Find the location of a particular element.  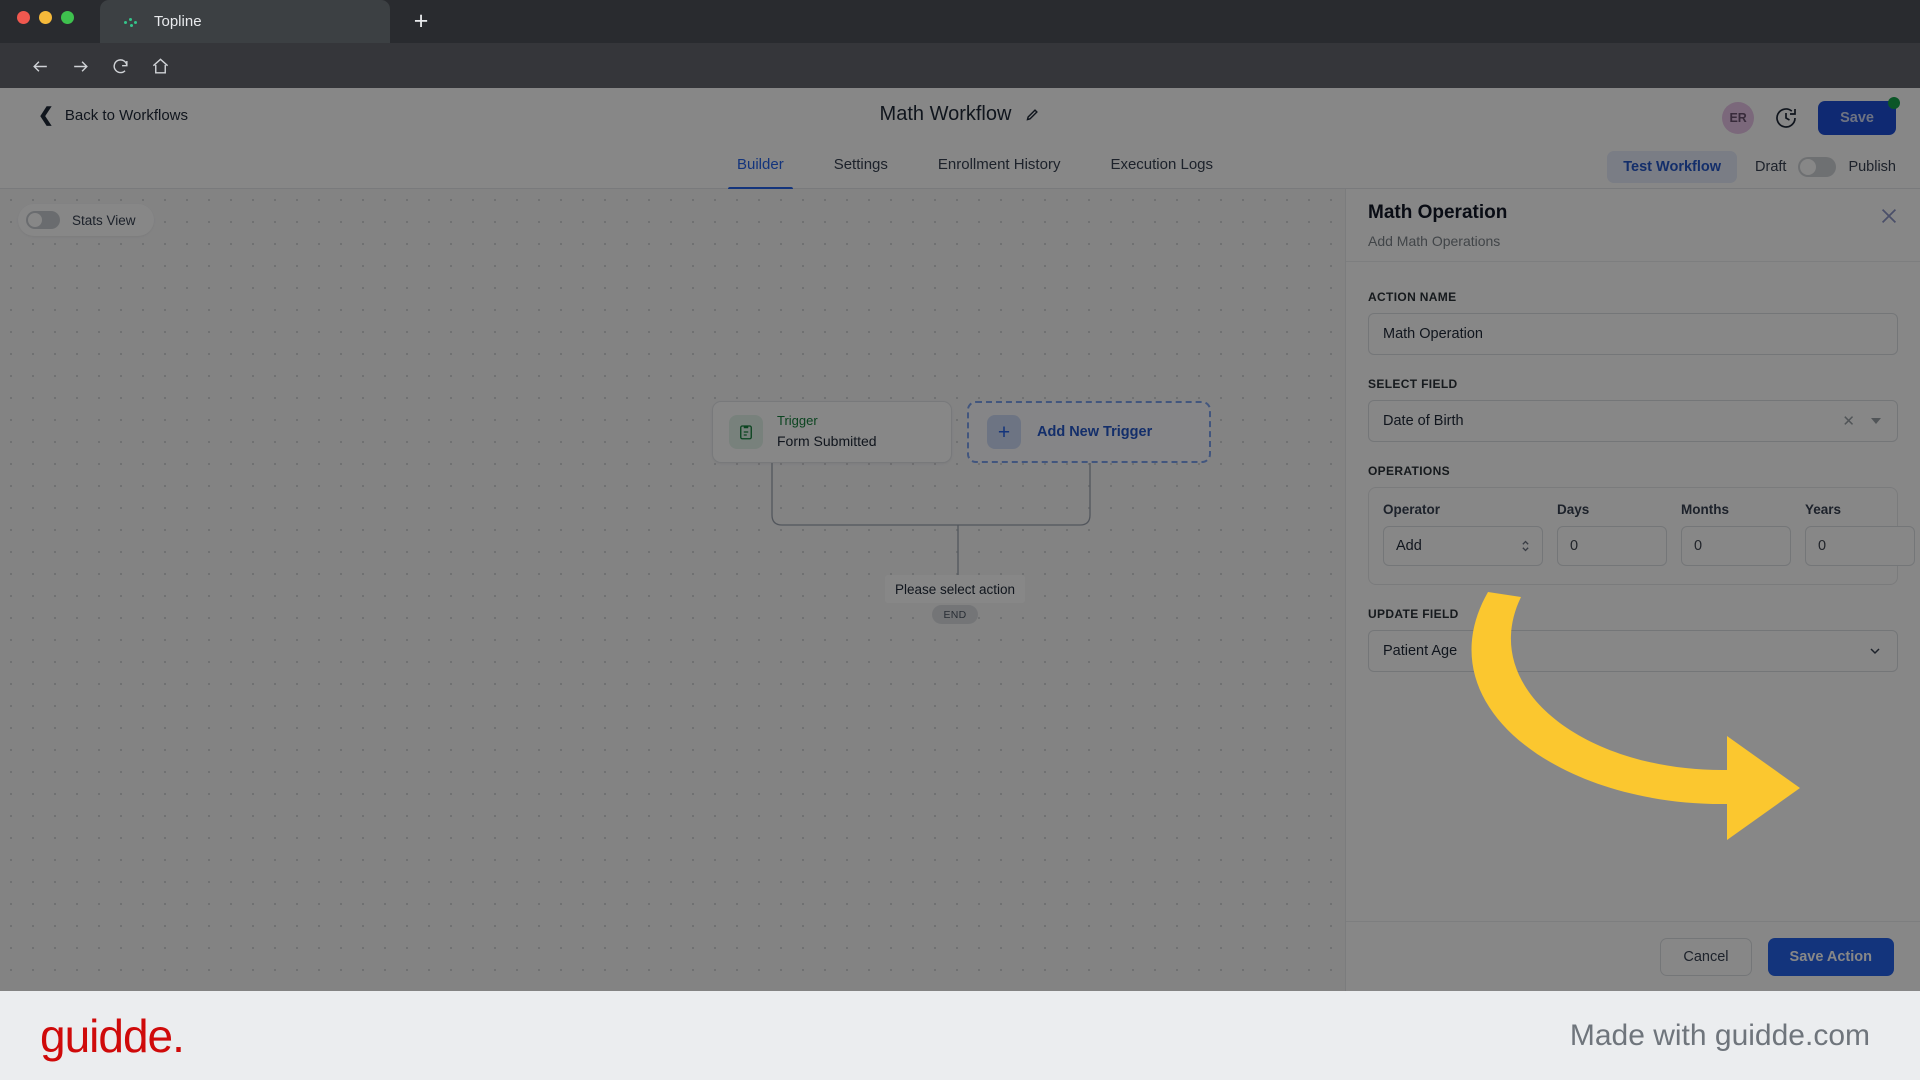

years-input: 0 is located at coordinates (1860, 546).